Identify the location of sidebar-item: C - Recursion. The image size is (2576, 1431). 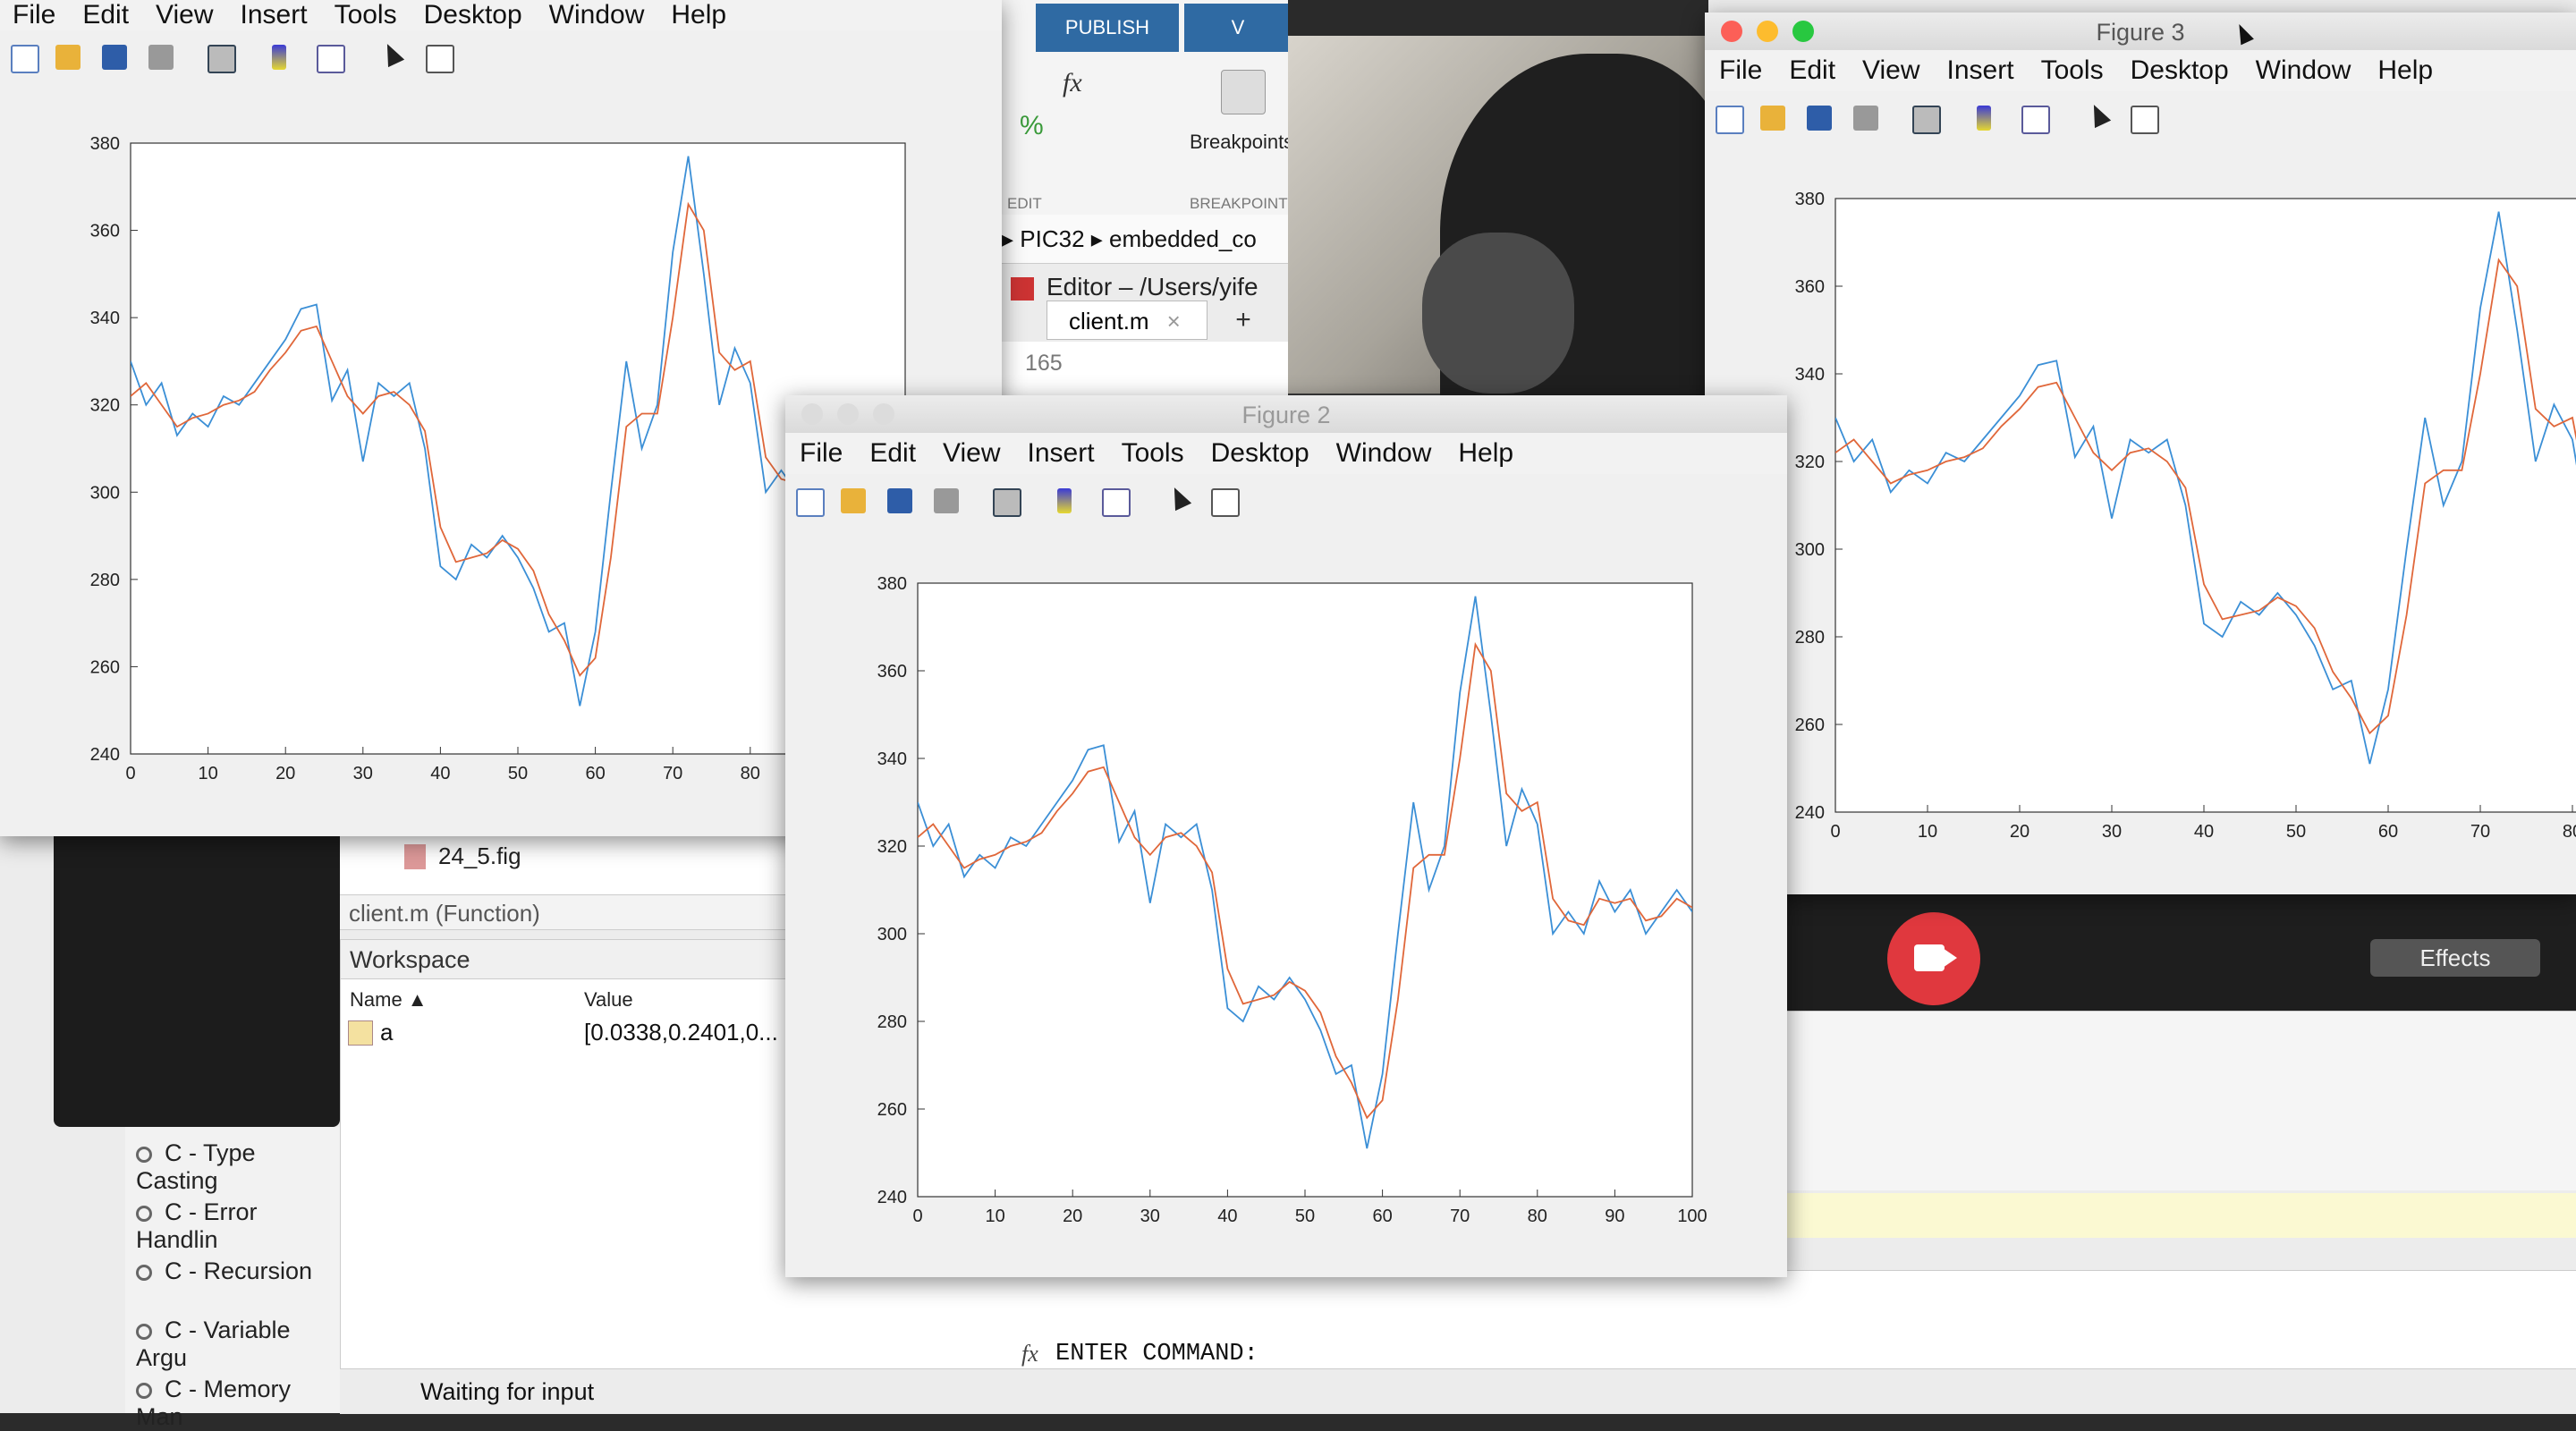
(224, 1271).